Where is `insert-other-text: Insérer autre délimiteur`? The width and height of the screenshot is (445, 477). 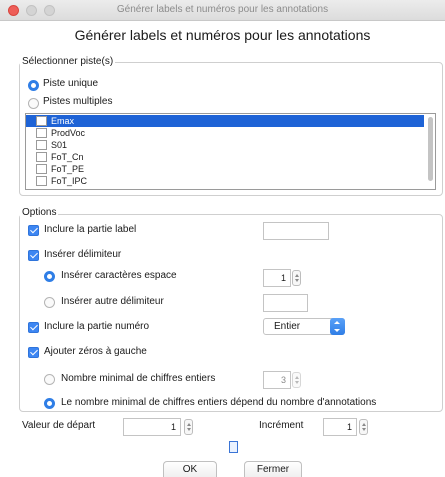
insert-other-text: Insérer autre délimiteur is located at coordinates (112, 301).